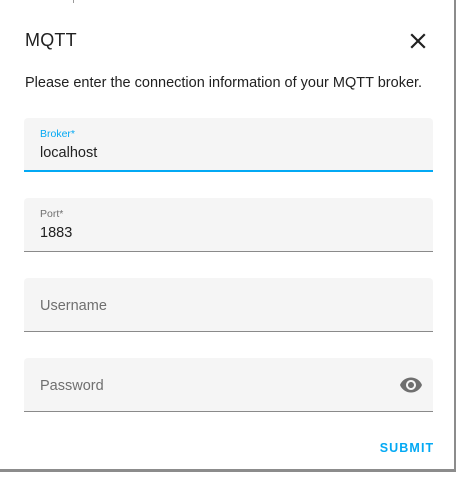  What do you see at coordinates (407, 448) in the screenshot?
I see `submit-button: SUBMIT` at bounding box center [407, 448].